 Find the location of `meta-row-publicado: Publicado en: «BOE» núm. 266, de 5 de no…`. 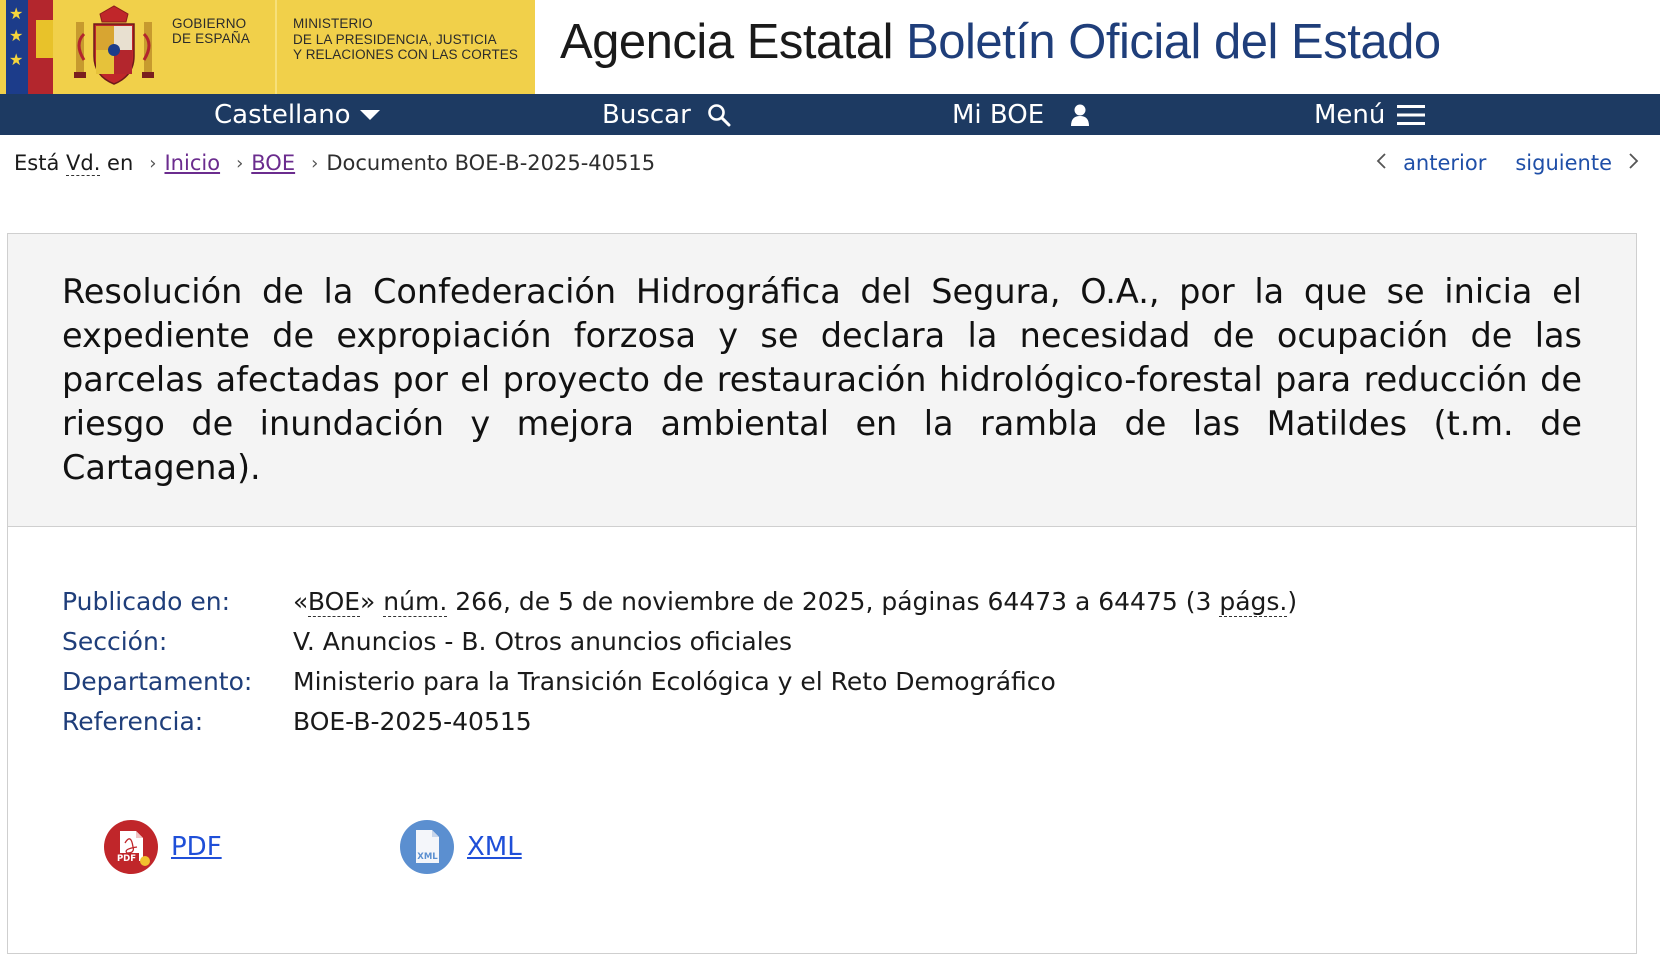

meta-row-publicado: Publicado en: «BOE» núm. 266, de 5 de no… is located at coordinates (812, 602).